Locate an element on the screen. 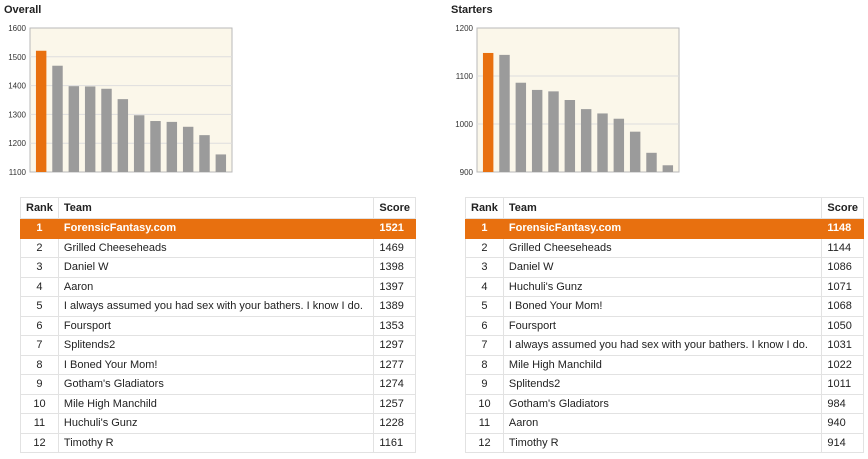 Image resolution: width=868 pixels, height=459 pixels. team-cell: Aaron is located at coordinates (216, 286).